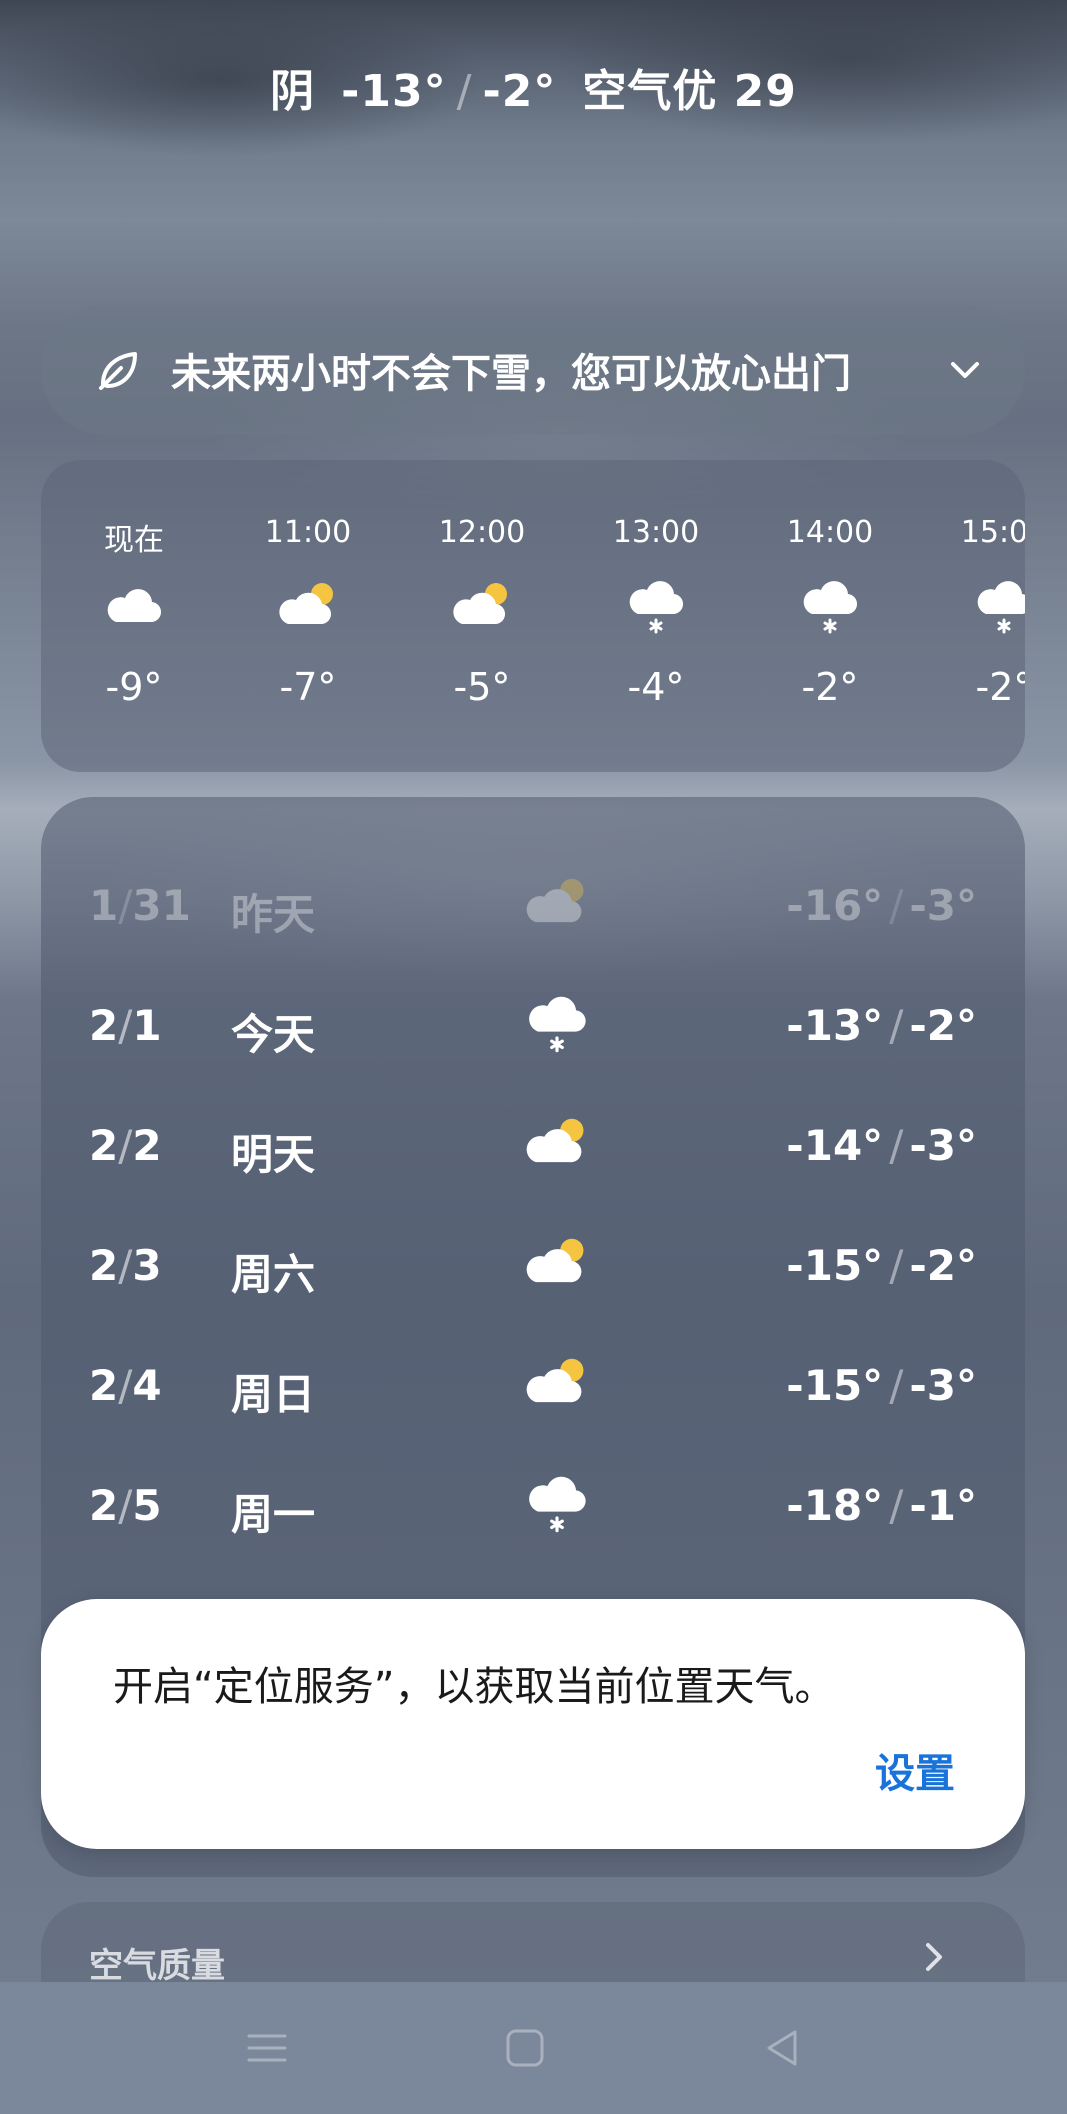 This screenshot has width=1067, height=2114. What do you see at coordinates (656, 687) in the screenshot?
I see `hour-temp: -4°` at bounding box center [656, 687].